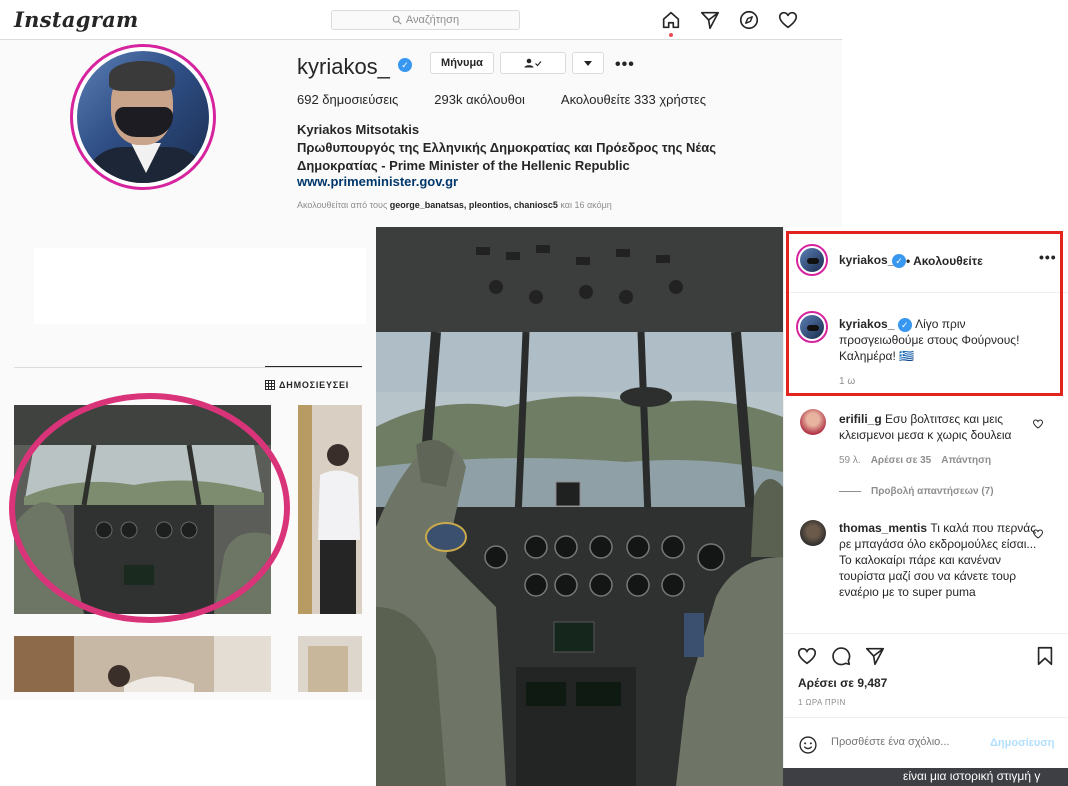 This screenshot has width=1068, height=786. I want to click on view-replies-button: Προβολή απαντήσεων (7), so click(916, 491).